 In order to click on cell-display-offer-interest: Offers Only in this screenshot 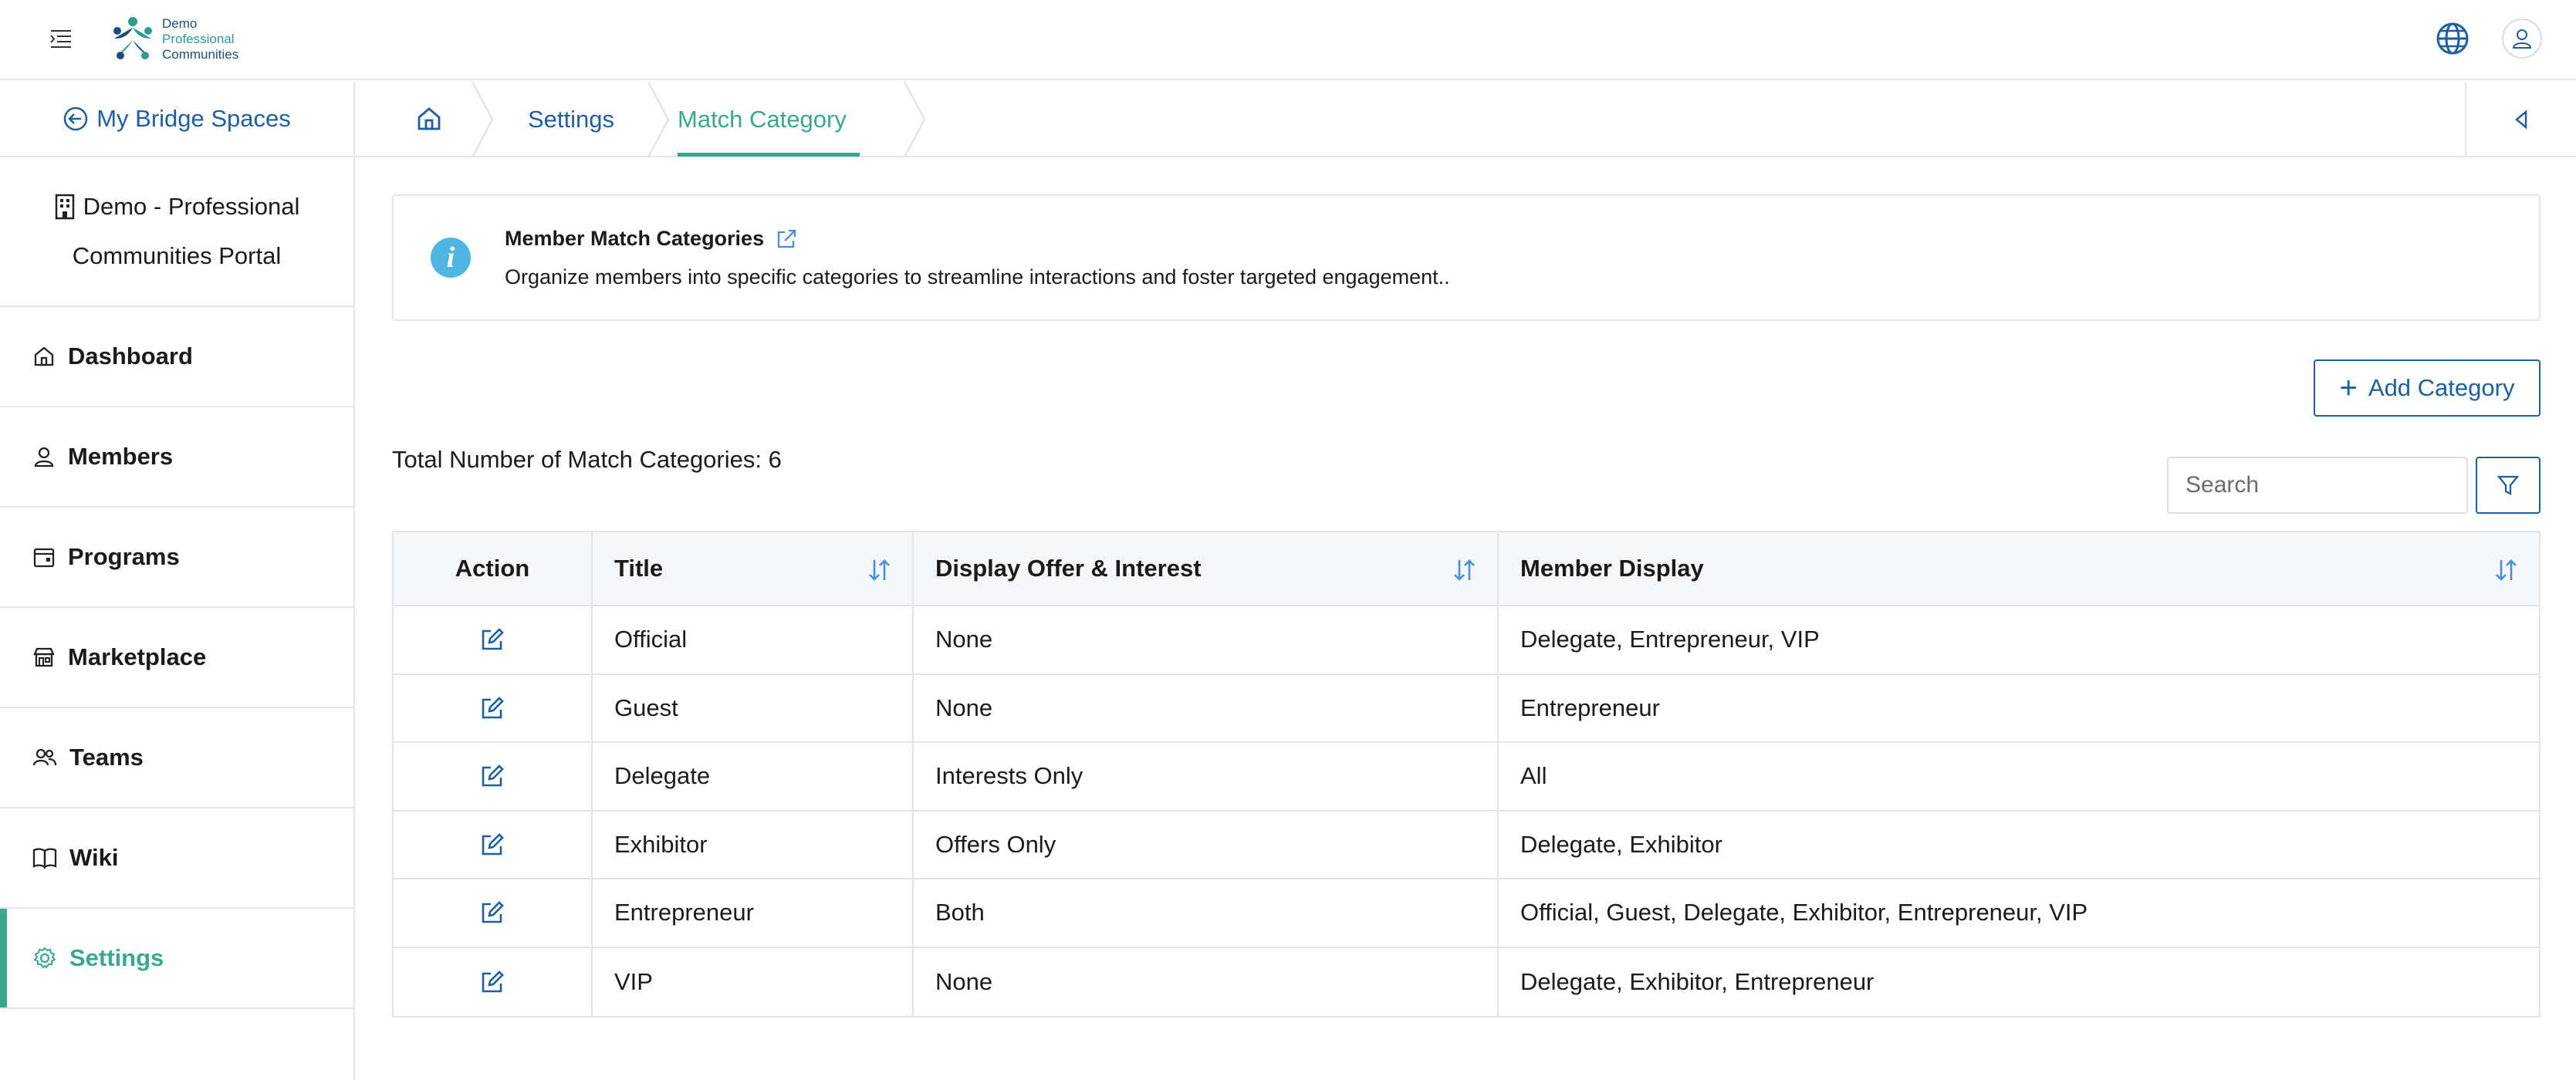, I will do `click(1206, 844)`.